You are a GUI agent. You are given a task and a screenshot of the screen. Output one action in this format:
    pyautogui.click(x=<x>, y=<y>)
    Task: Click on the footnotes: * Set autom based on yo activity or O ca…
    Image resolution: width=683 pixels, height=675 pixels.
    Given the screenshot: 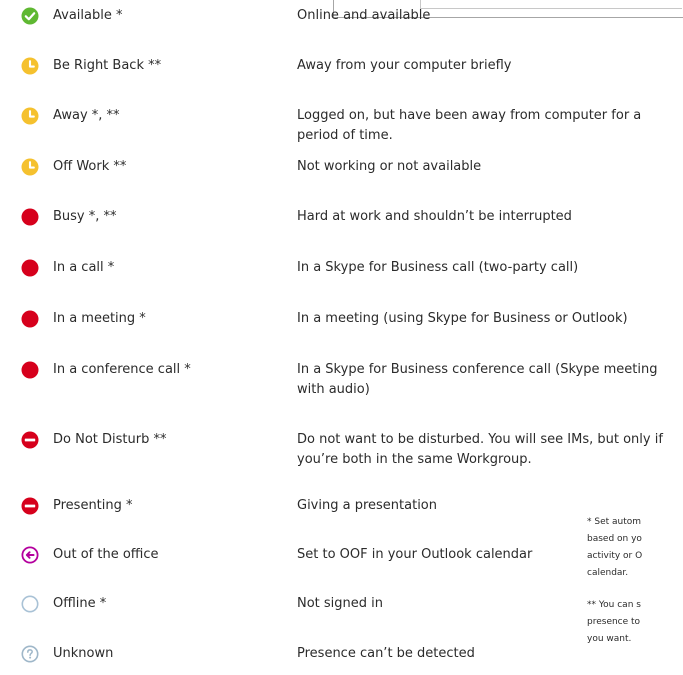 What is the action you would take?
    pyautogui.click(x=635, y=594)
    